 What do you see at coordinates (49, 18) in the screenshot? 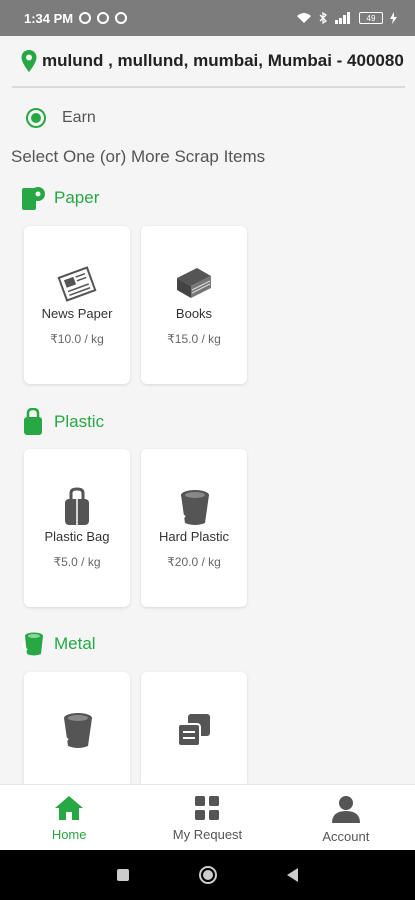
I see `status-time: 1:34 PM` at bounding box center [49, 18].